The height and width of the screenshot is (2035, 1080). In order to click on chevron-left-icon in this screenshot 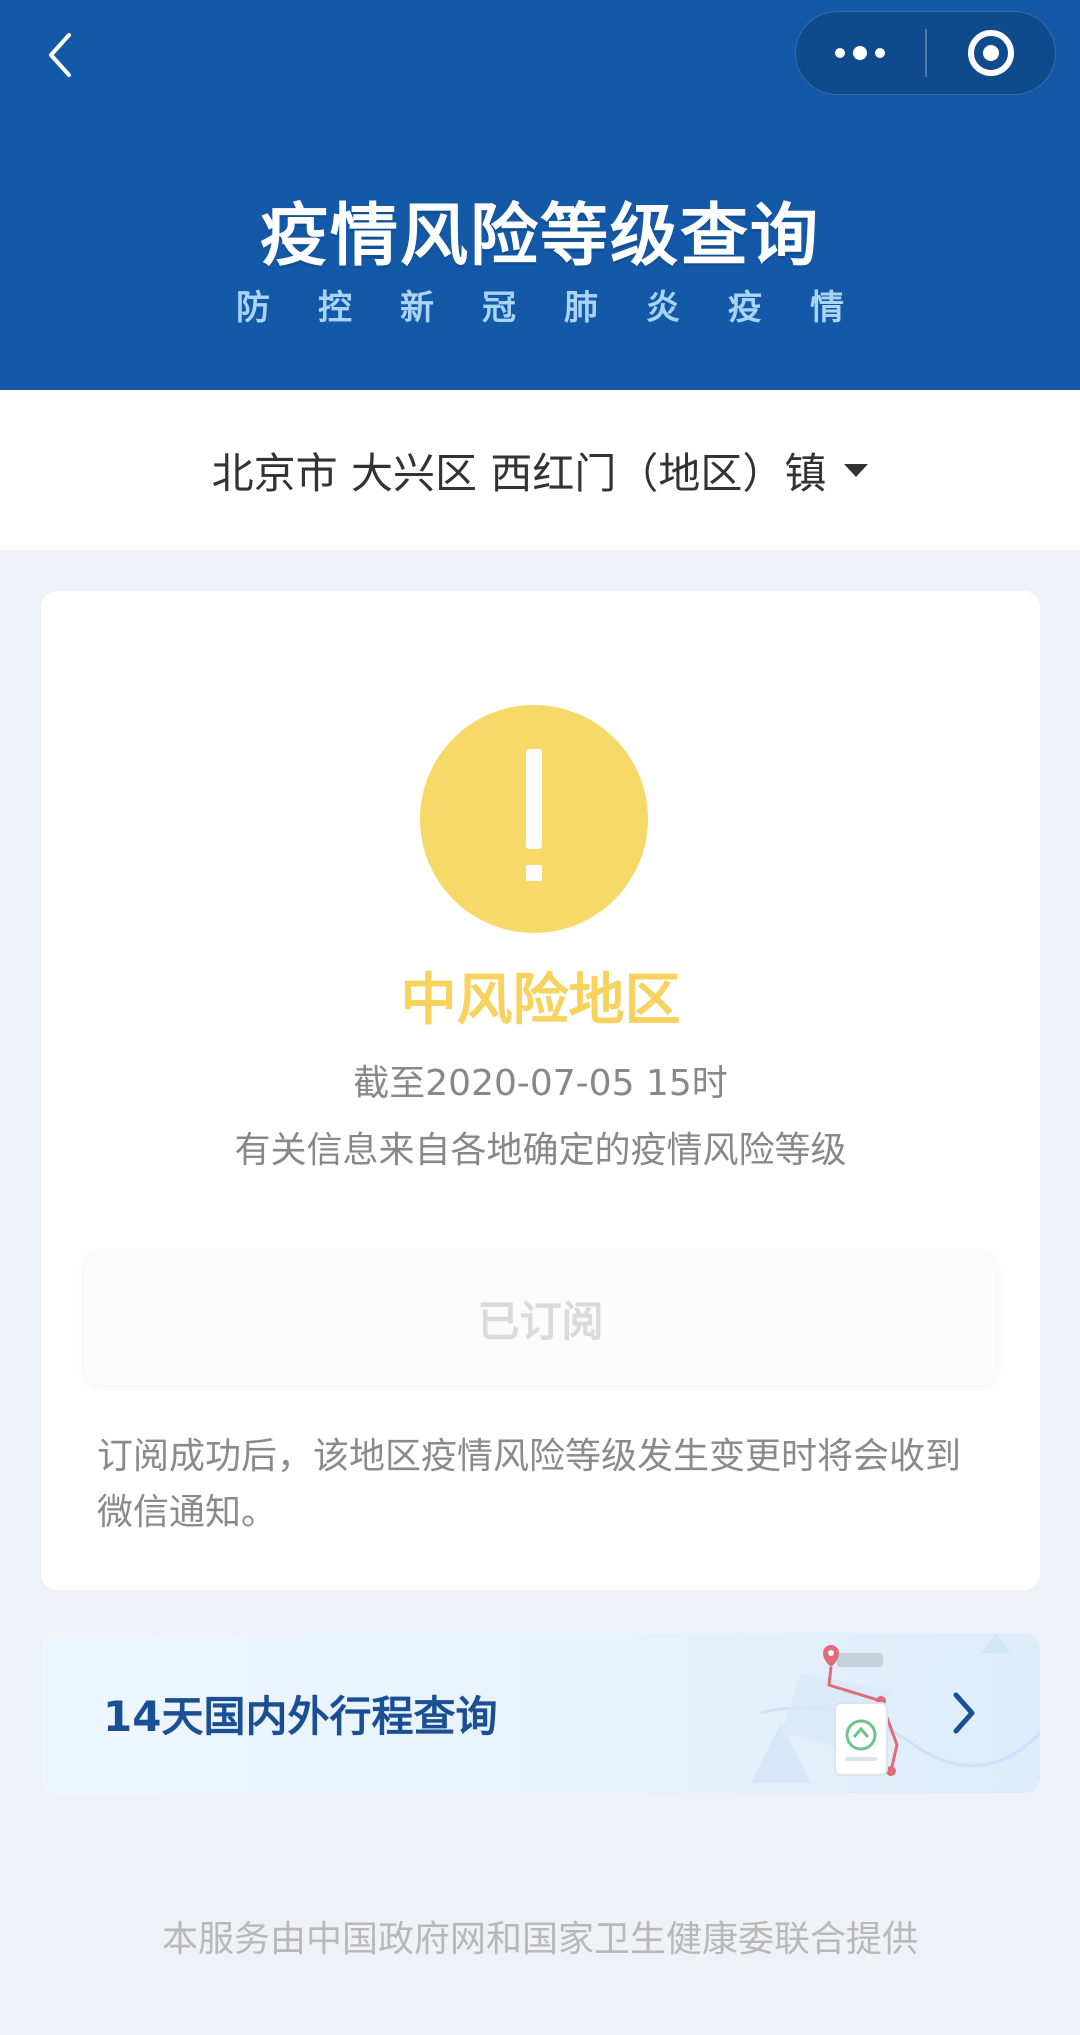, I will do `click(60, 55)`.